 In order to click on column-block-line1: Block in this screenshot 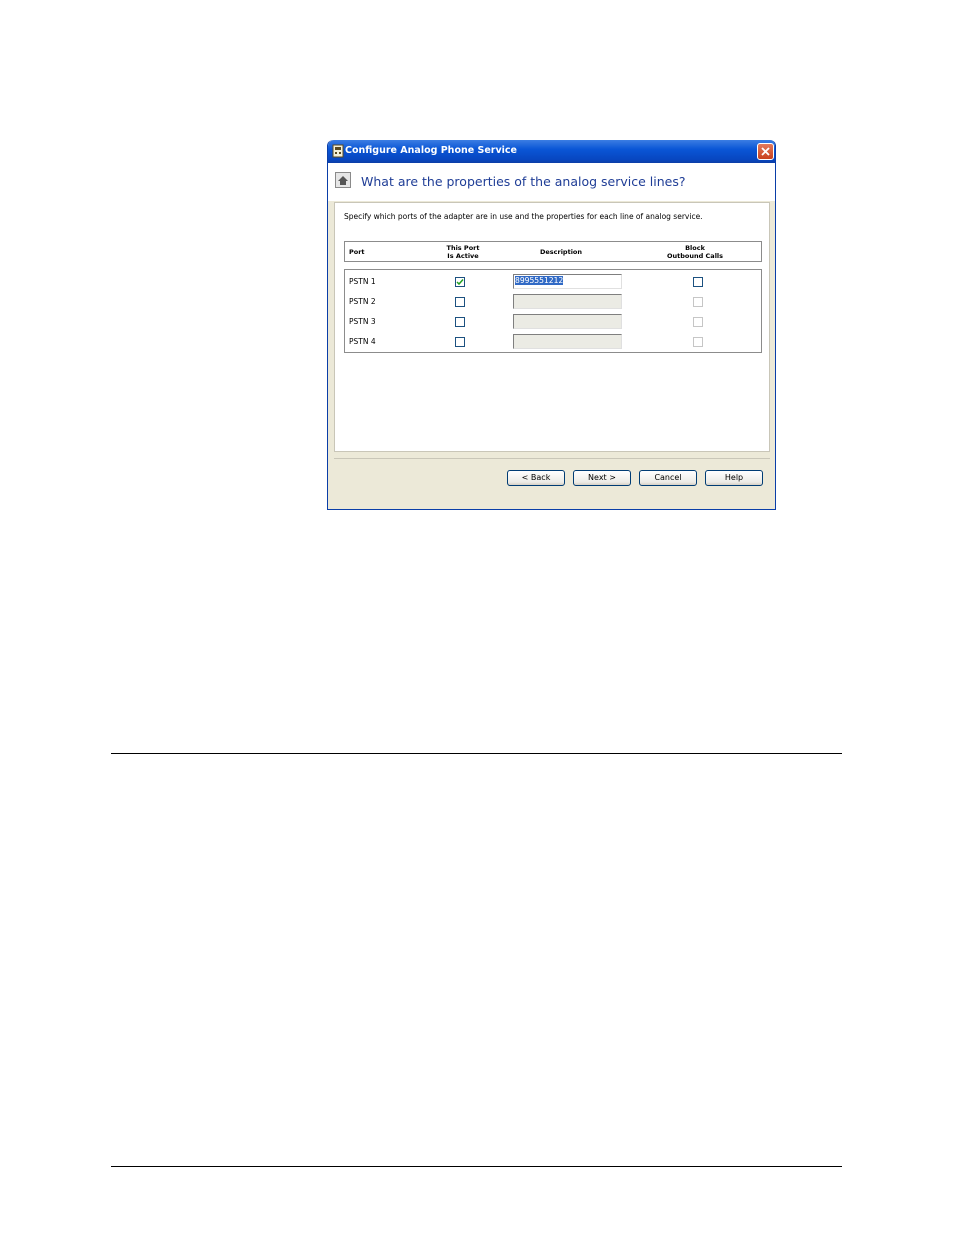, I will do `click(695, 248)`.